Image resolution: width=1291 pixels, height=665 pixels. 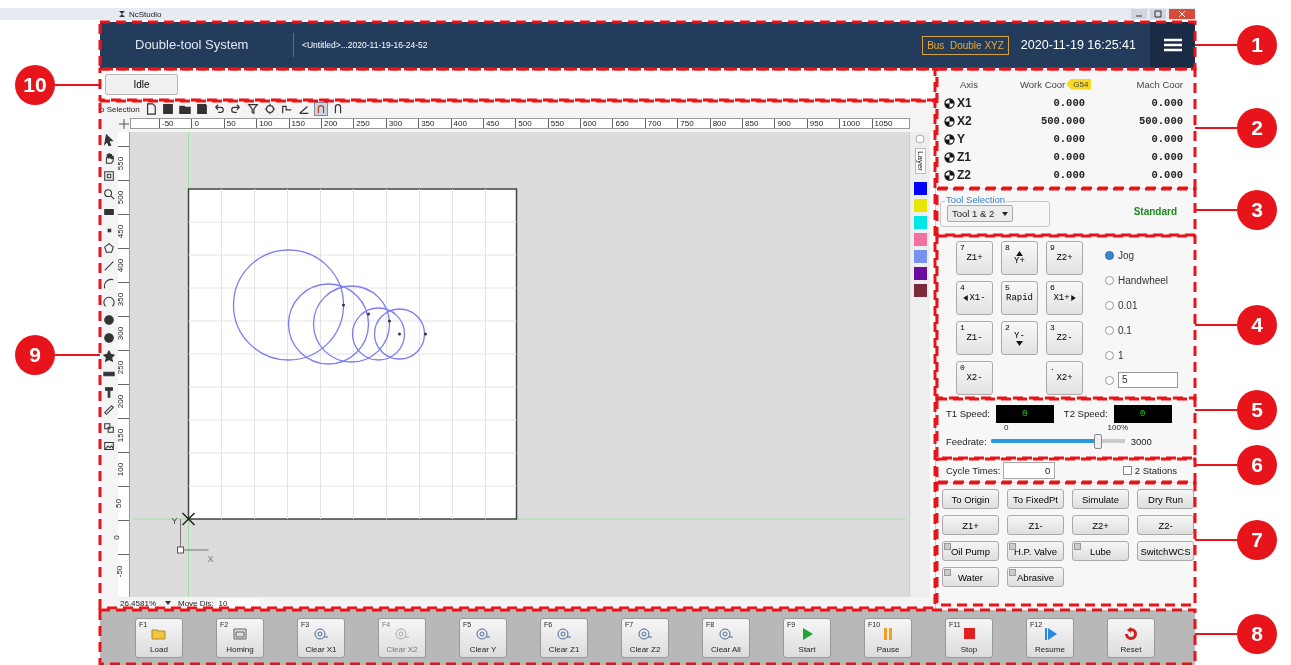 I want to click on jog-key: 5 Rapid, so click(x=1019, y=298).